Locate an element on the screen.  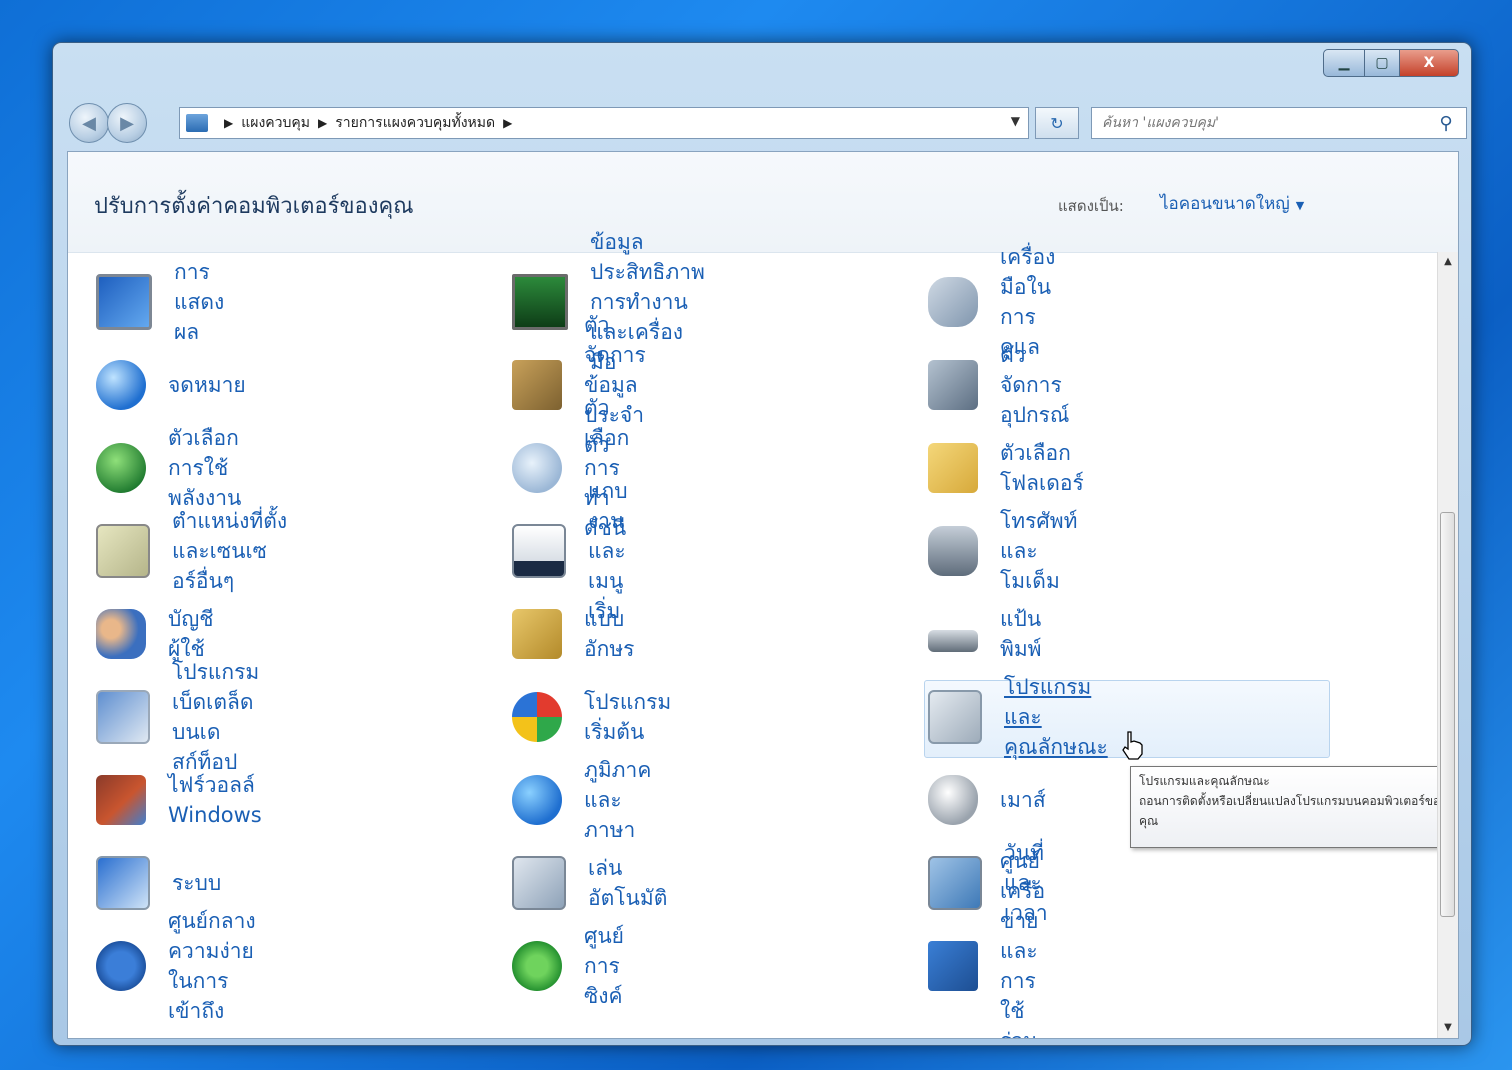
cp-item-display: การแสดงผล is located at coordinates (160, 302).